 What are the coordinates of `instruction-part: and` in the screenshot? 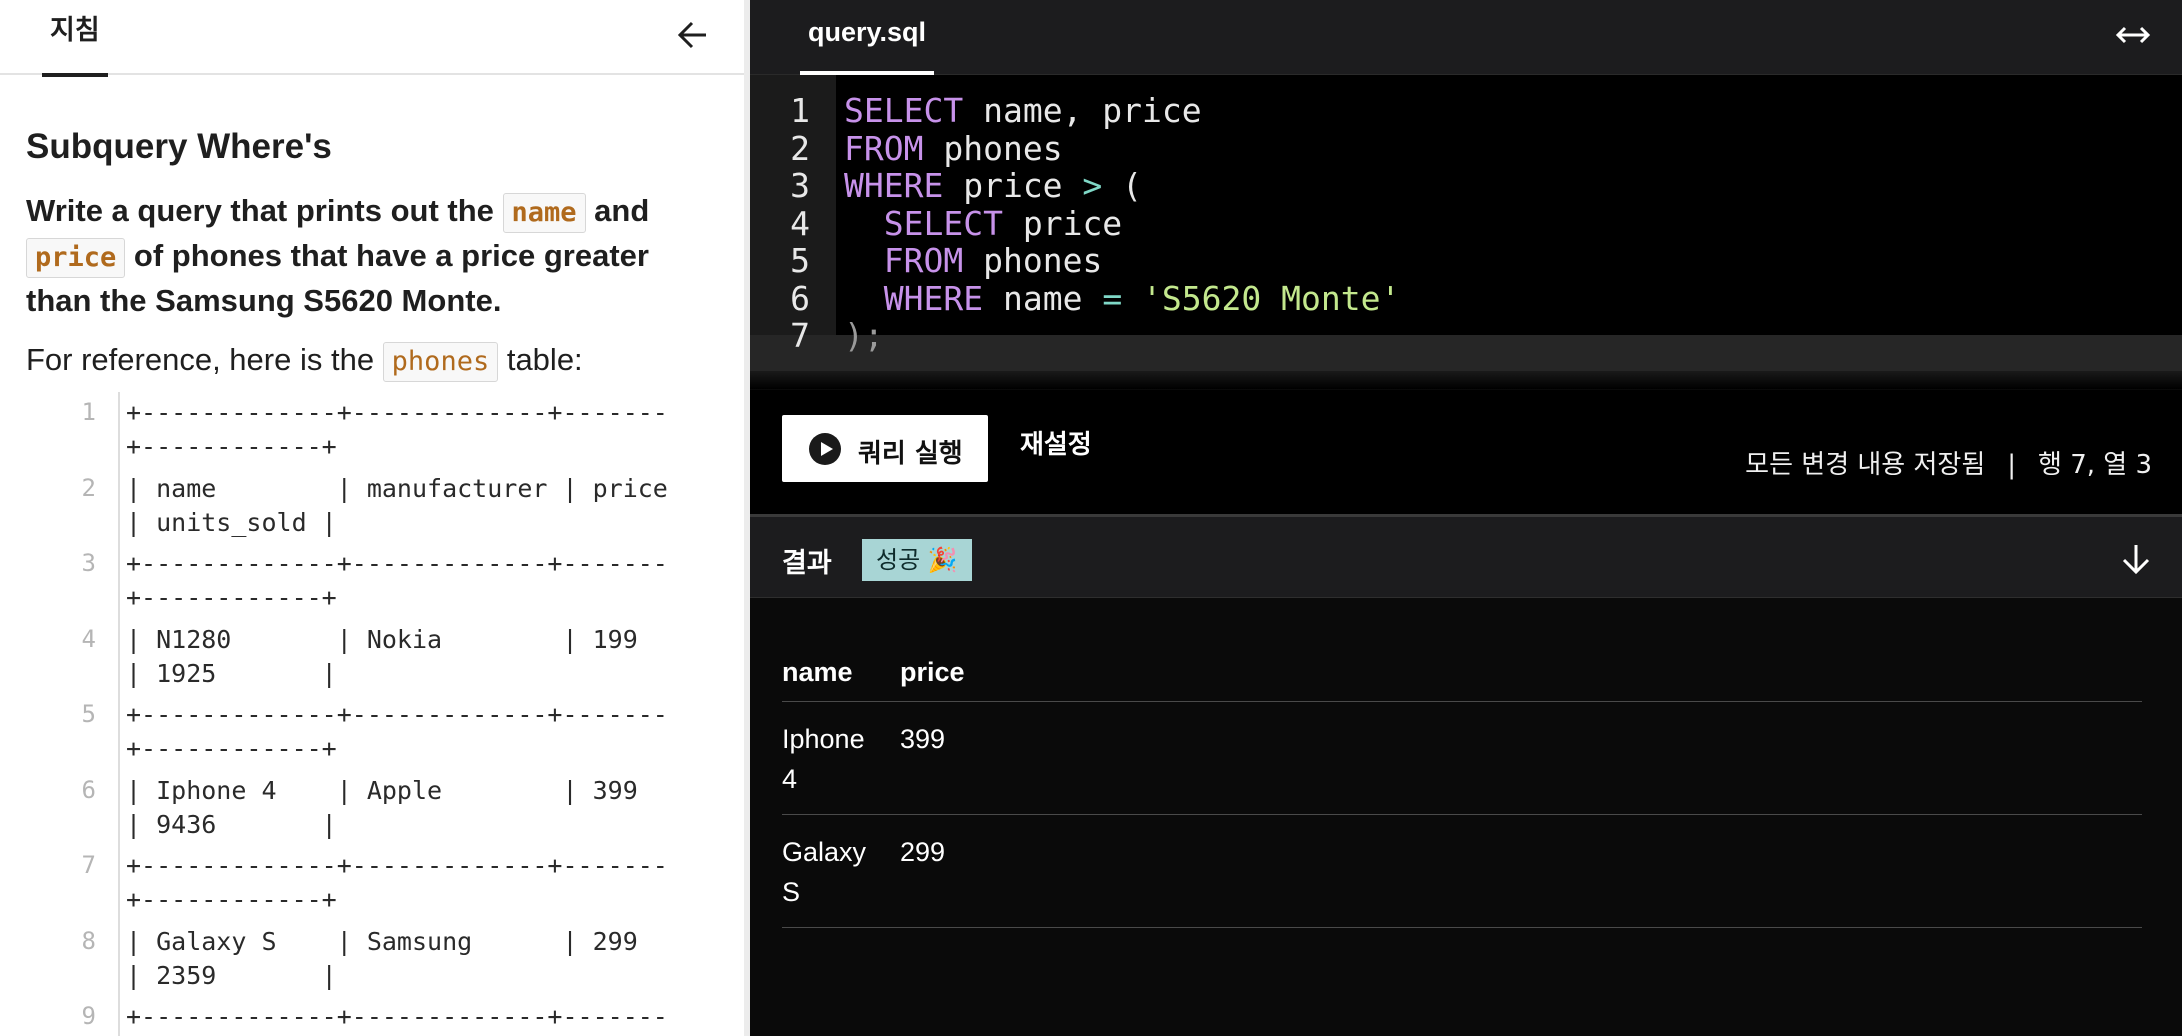 It's located at (617, 210).